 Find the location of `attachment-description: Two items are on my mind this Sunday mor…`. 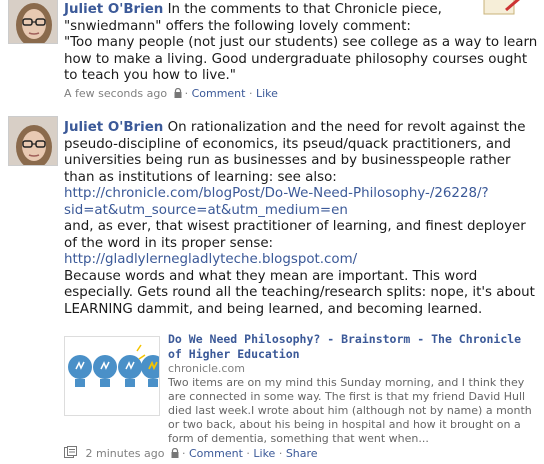

attachment-description: Two items are on my mind this Sunday mor… is located at coordinates (350, 410).